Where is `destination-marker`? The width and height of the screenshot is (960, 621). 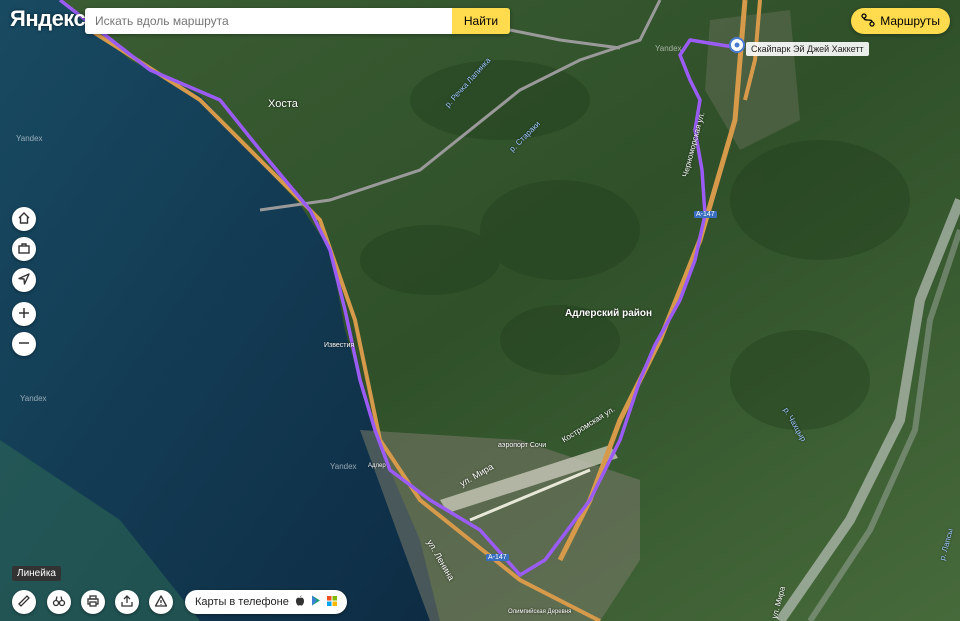 destination-marker is located at coordinates (737, 45).